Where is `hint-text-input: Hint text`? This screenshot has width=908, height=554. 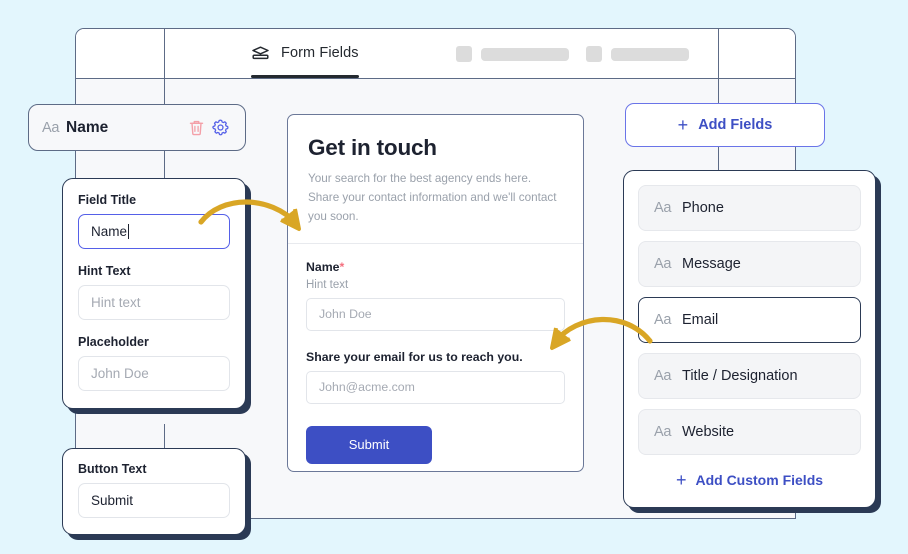 hint-text-input: Hint text is located at coordinates (154, 302).